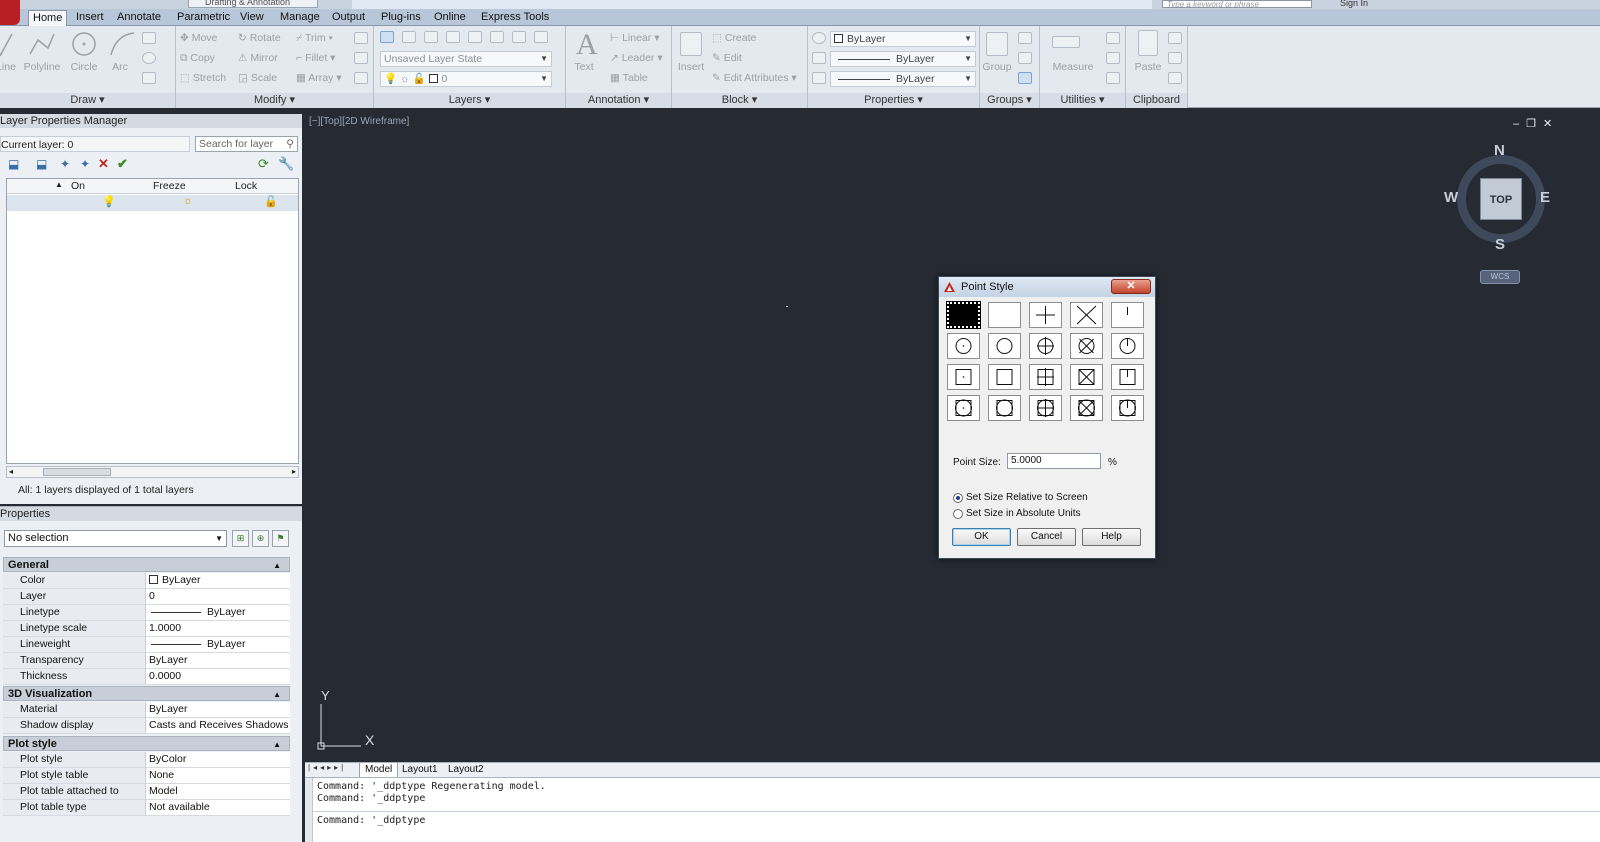 This screenshot has width=1600, height=842. Describe the element at coordinates (420, 770) in the screenshot. I see `tab-layout1: Layout1` at that location.